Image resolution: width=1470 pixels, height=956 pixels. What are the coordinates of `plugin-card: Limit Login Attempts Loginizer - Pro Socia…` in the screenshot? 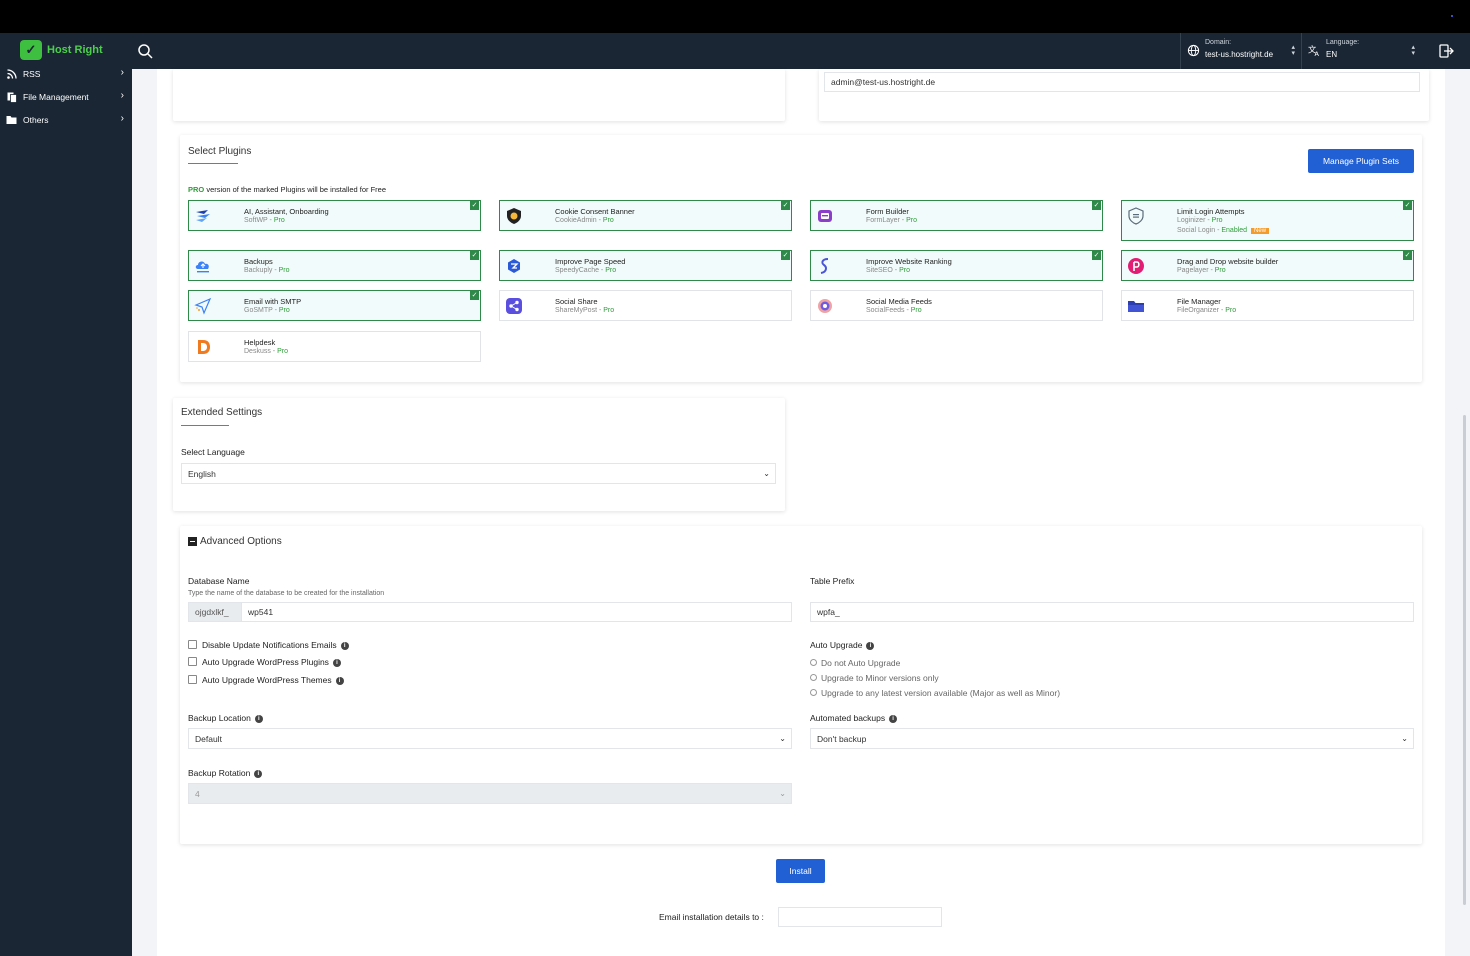 It's located at (1267, 220).